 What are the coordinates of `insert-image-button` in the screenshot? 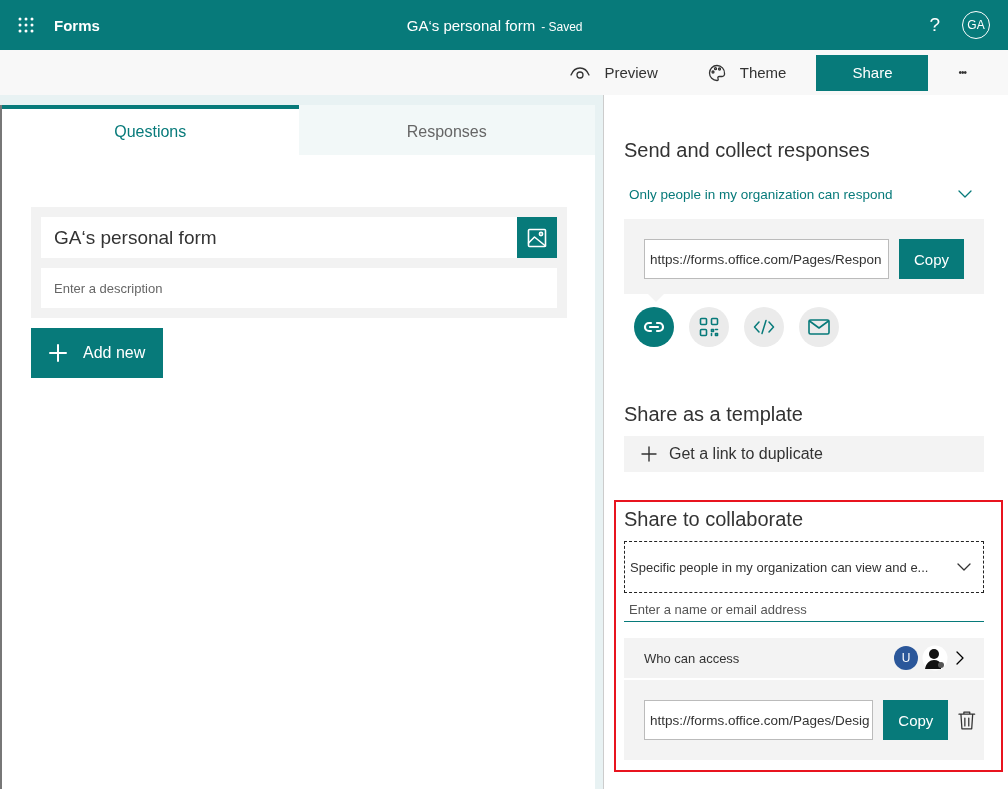 It's located at (537, 237).